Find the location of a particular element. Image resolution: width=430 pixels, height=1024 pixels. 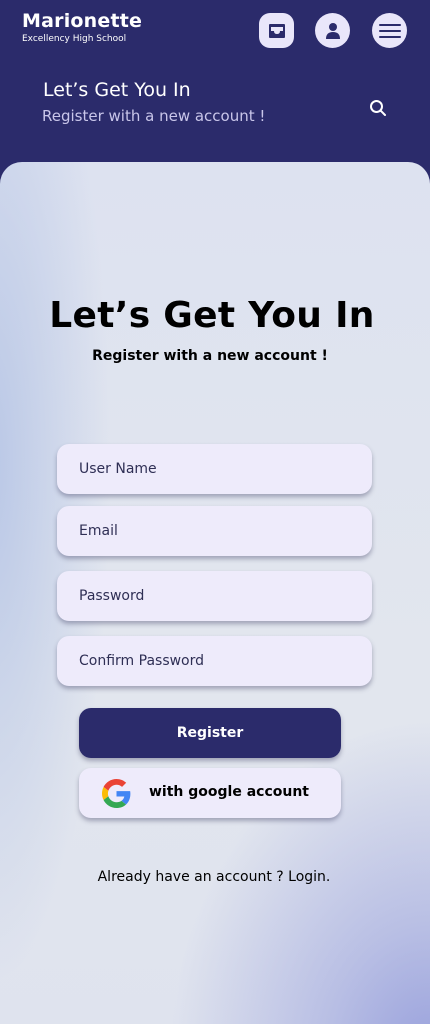

search-icon is located at coordinates (378, 108).